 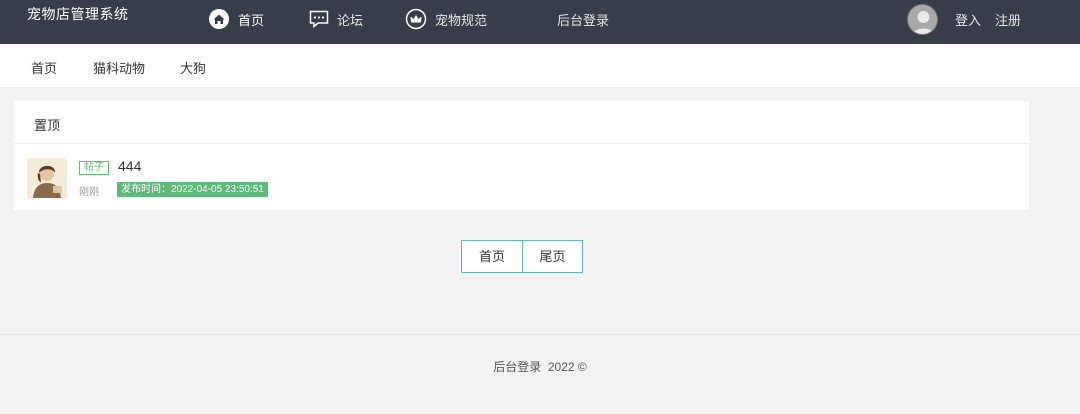 I want to click on top-navbar: 宠物店管理系统 首页 论坛 宠物规范 后台登录 登入 注册, so click(x=540, y=22).